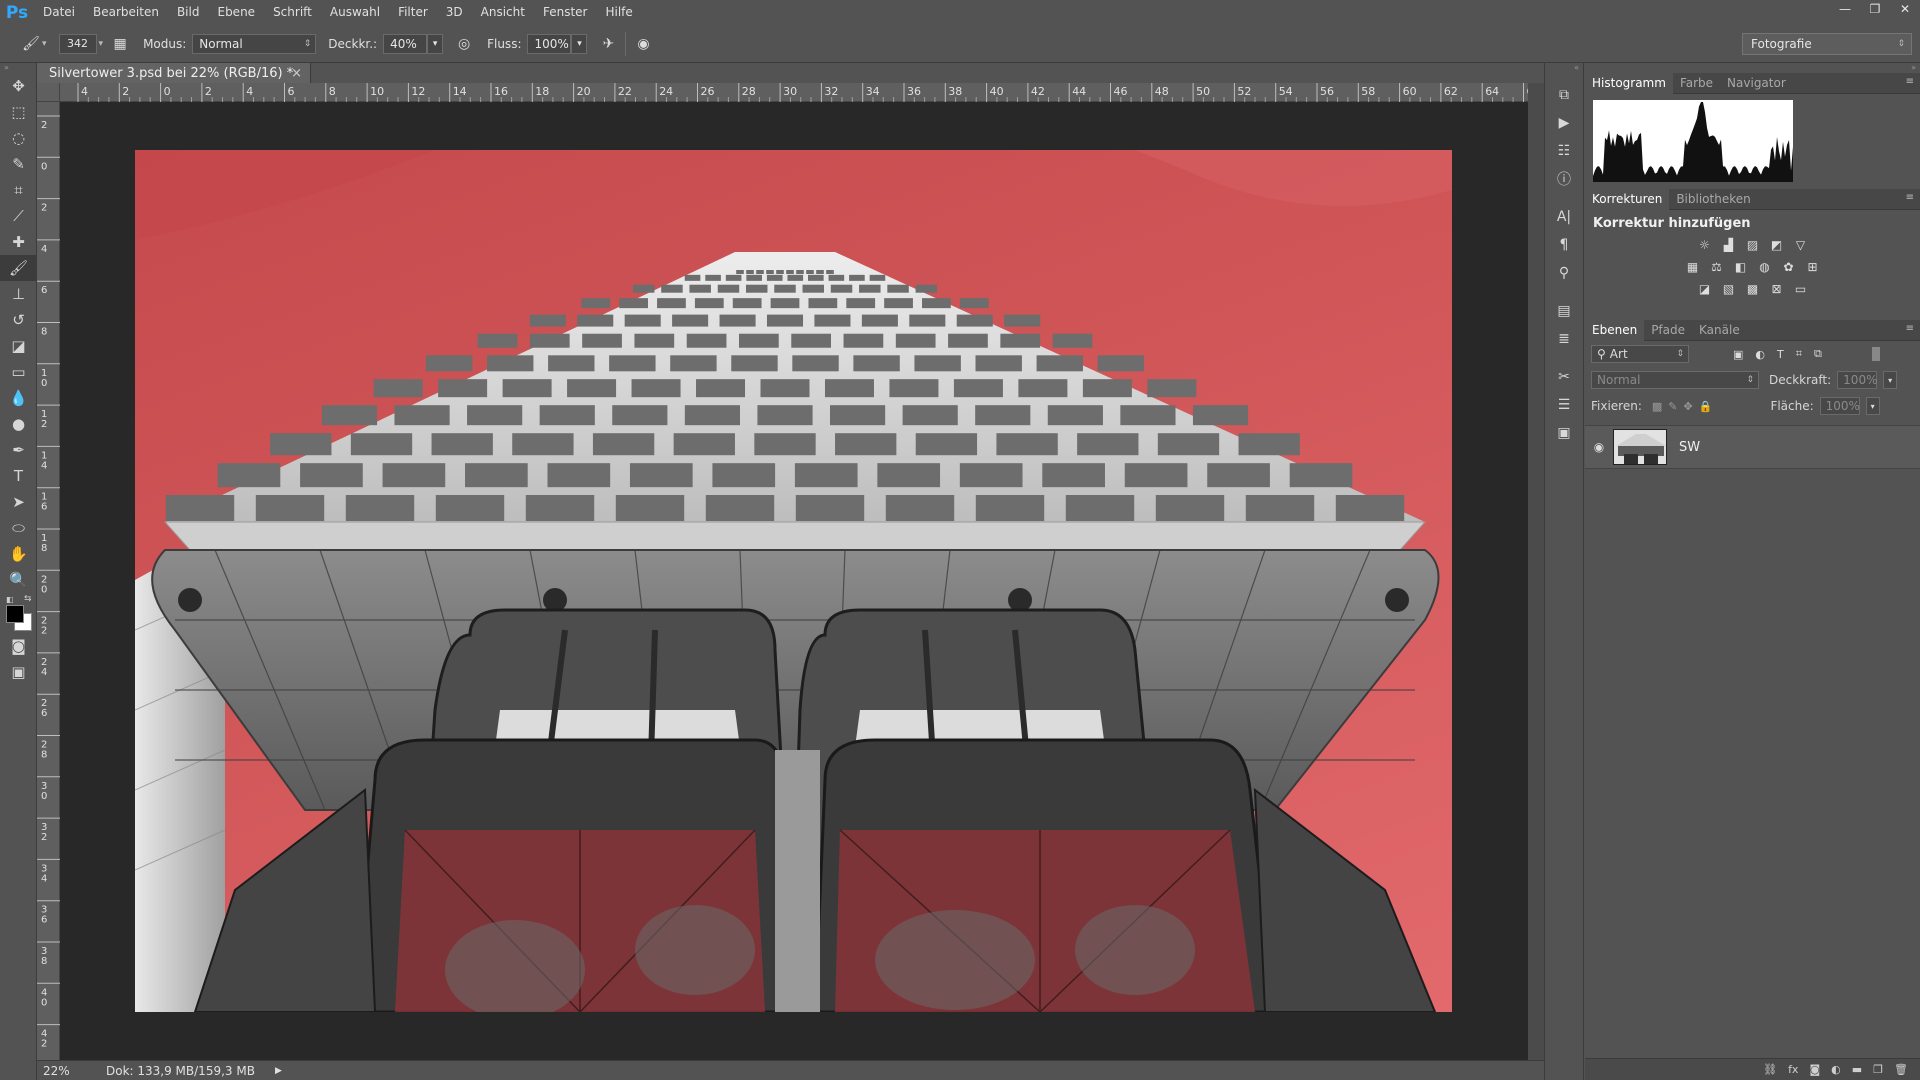 The height and width of the screenshot is (1080, 1920). Describe the element at coordinates (1890, 380) in the screenshot. I see `deckkraft-dropdown-icon: ▾` at that location.